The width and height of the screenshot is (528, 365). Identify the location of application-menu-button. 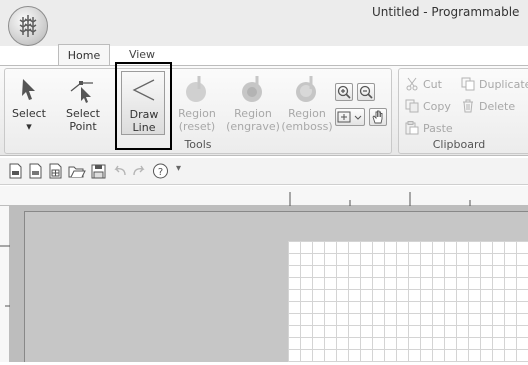
(28, 26).